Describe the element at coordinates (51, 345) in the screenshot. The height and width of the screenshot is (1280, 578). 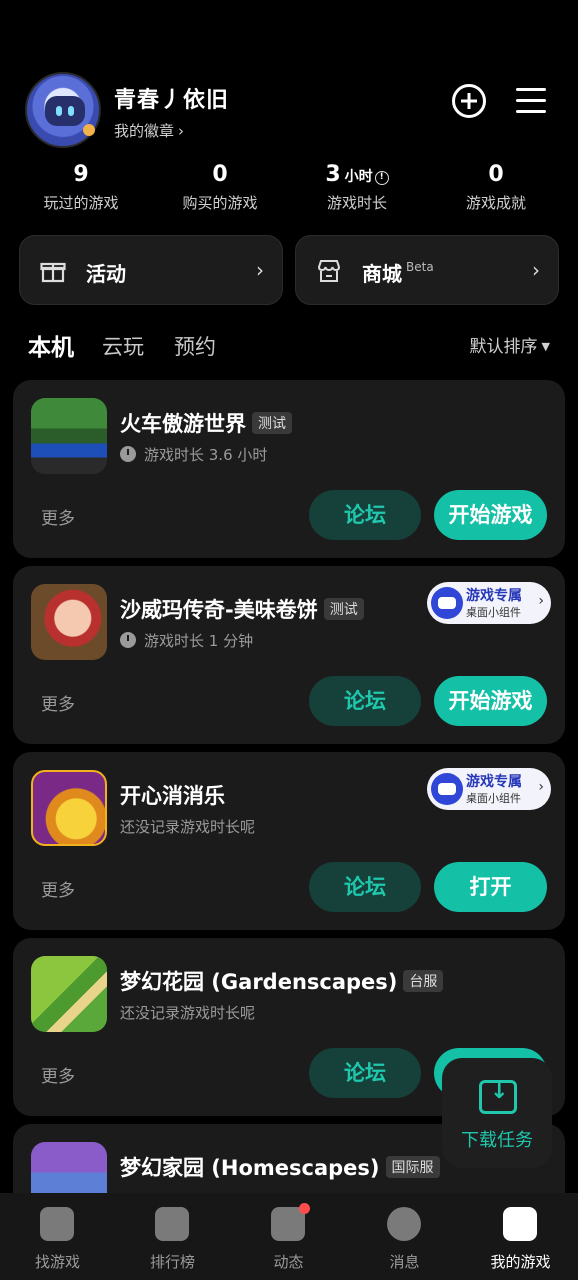
I see `tab-local: 本机` at that location.